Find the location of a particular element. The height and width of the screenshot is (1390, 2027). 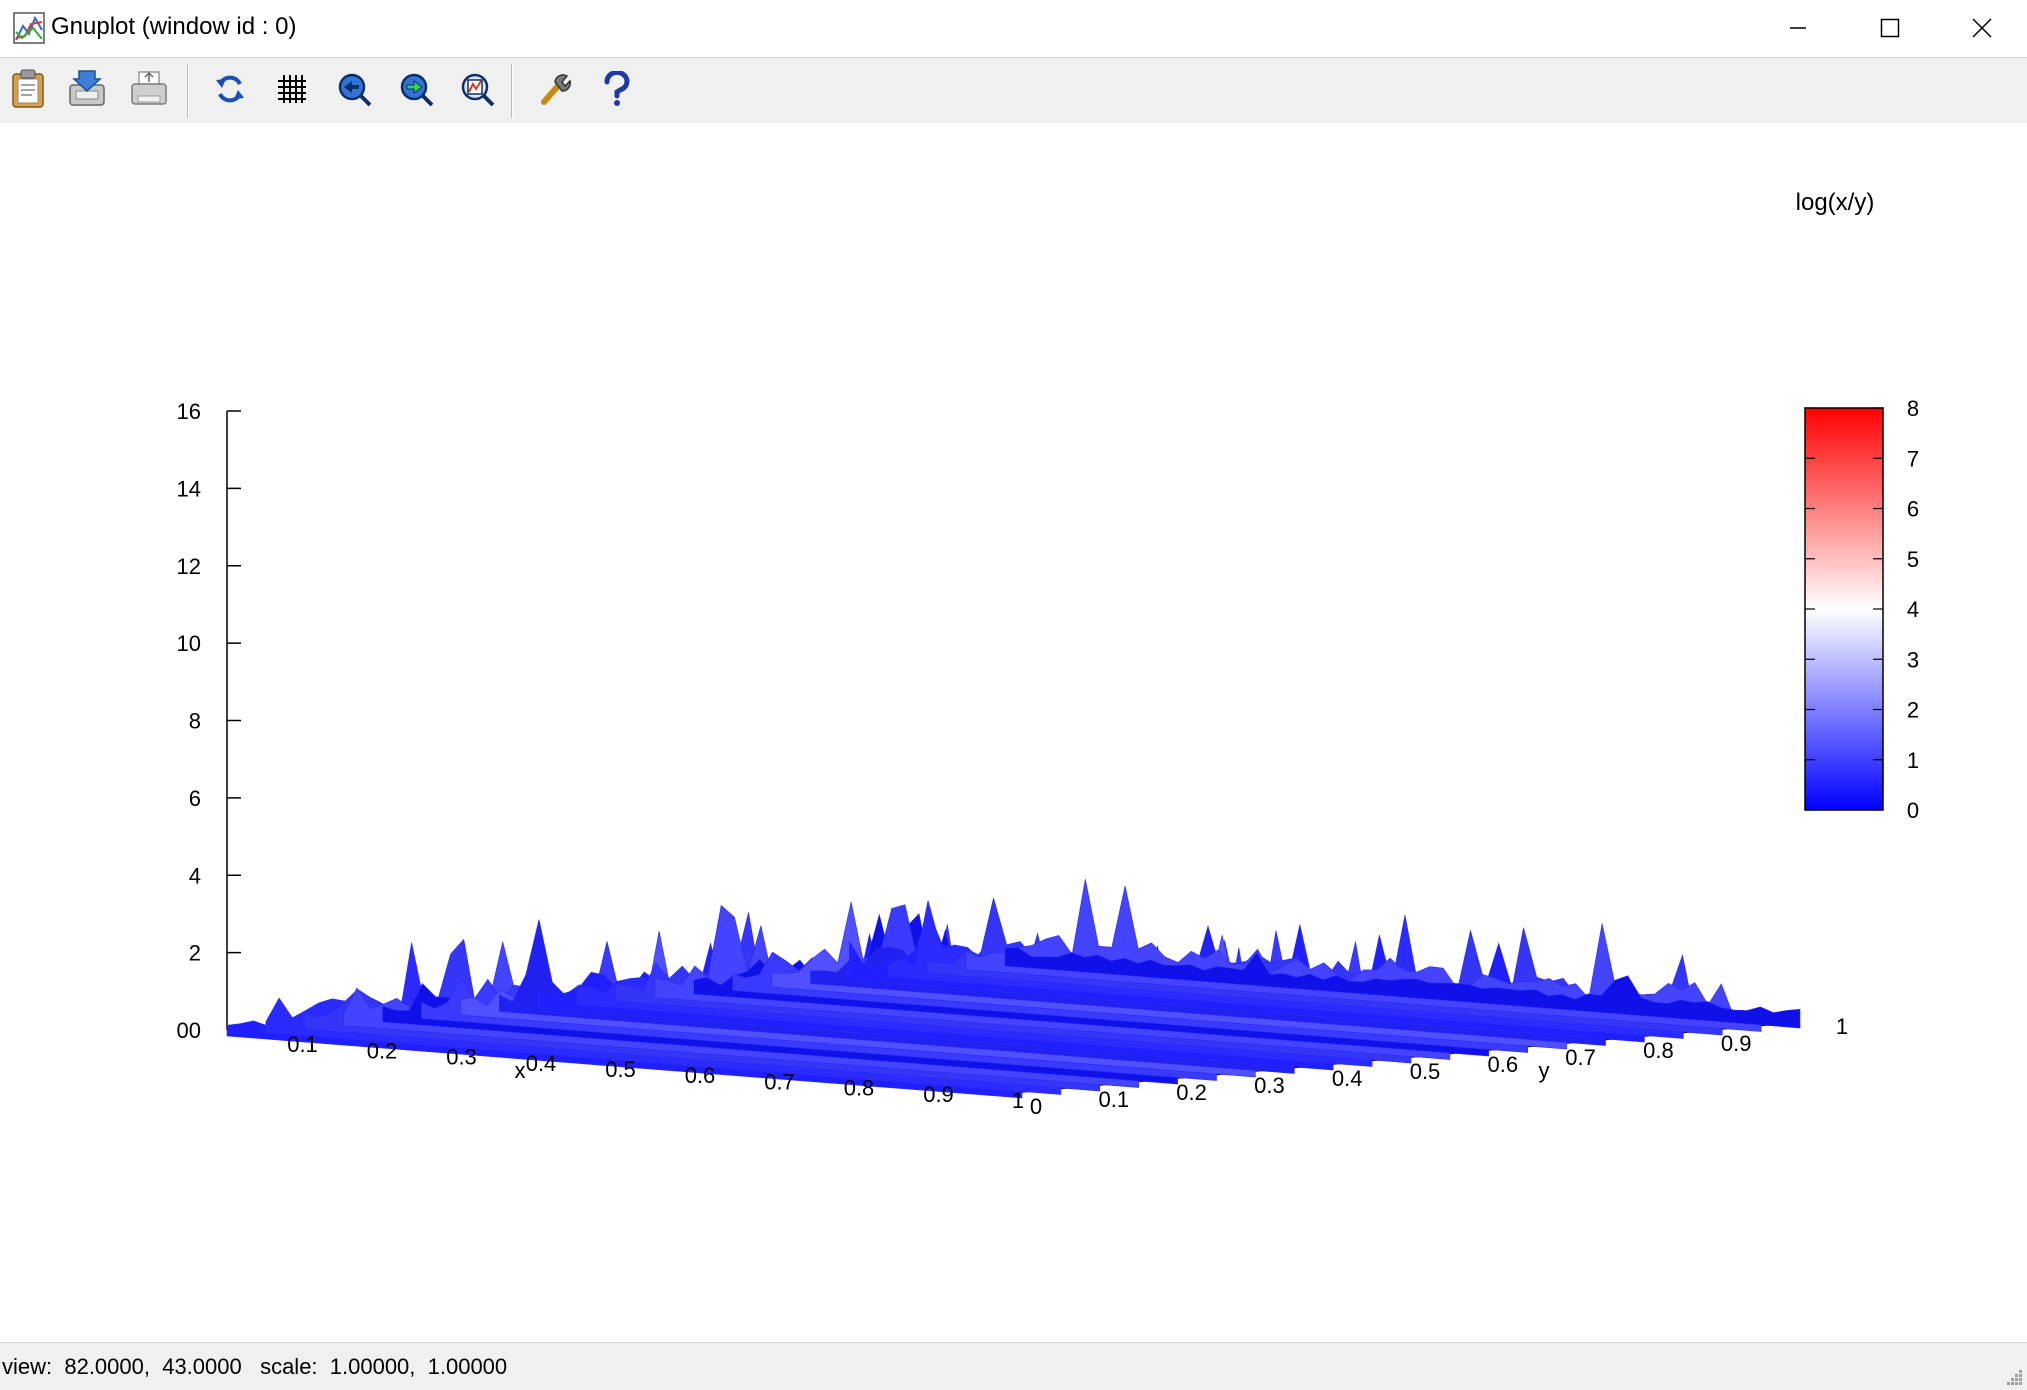

colorbox-tick-label: 4 is located at coordinates (1913, 609).